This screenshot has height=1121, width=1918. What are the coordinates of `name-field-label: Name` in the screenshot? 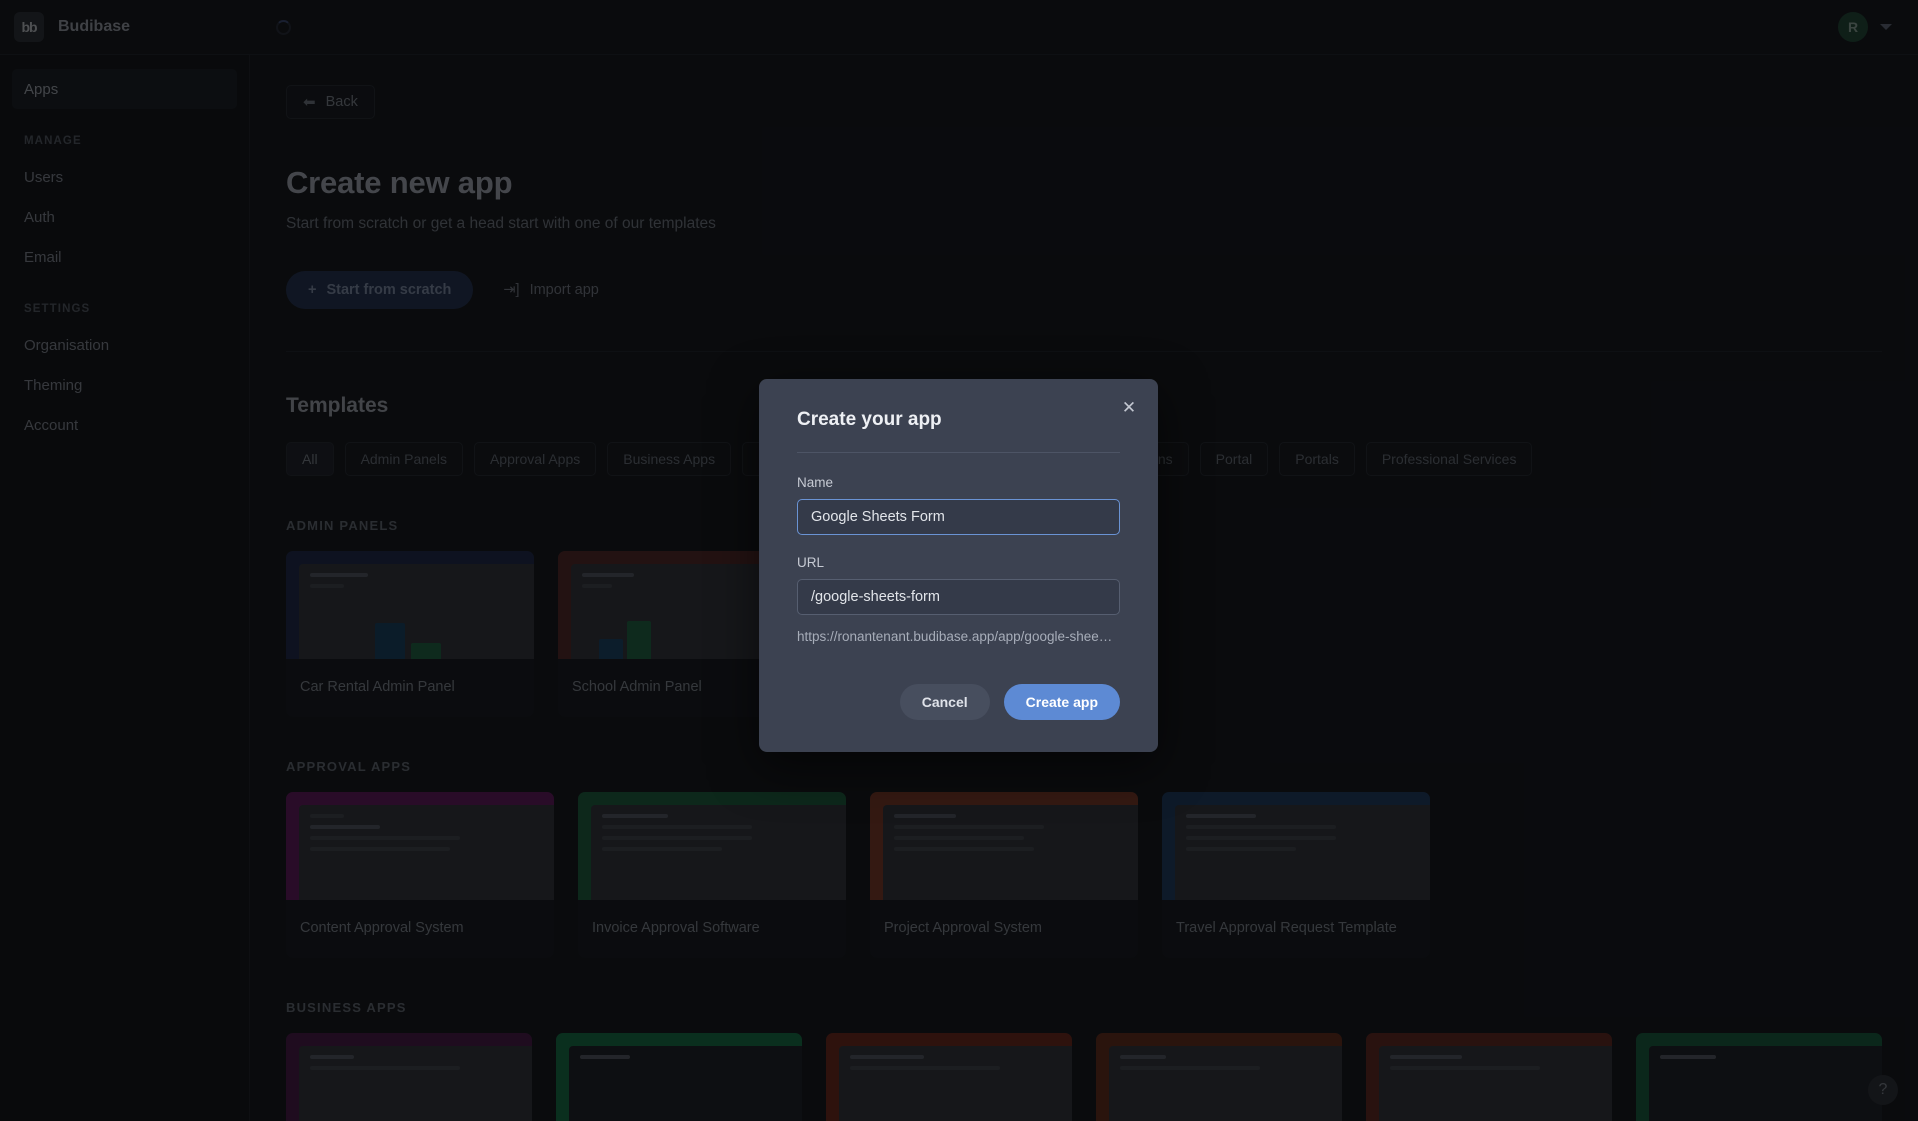 It's located at (815, 482).